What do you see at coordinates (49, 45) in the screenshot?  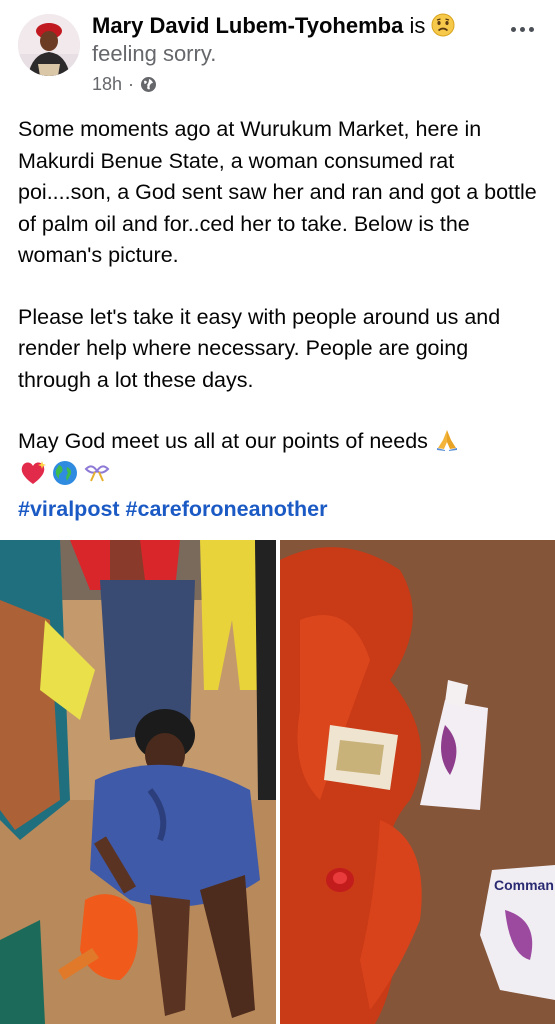 I see `author-avatar` at bounding box center [49, 45].